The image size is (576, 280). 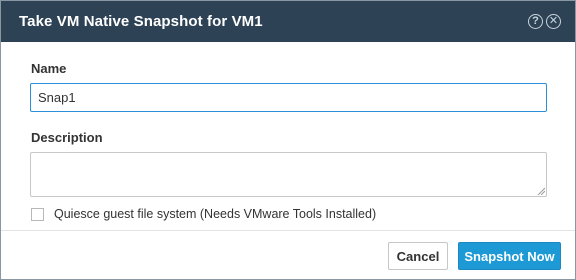 I want to click on name-input, so click(x=288, y=97).